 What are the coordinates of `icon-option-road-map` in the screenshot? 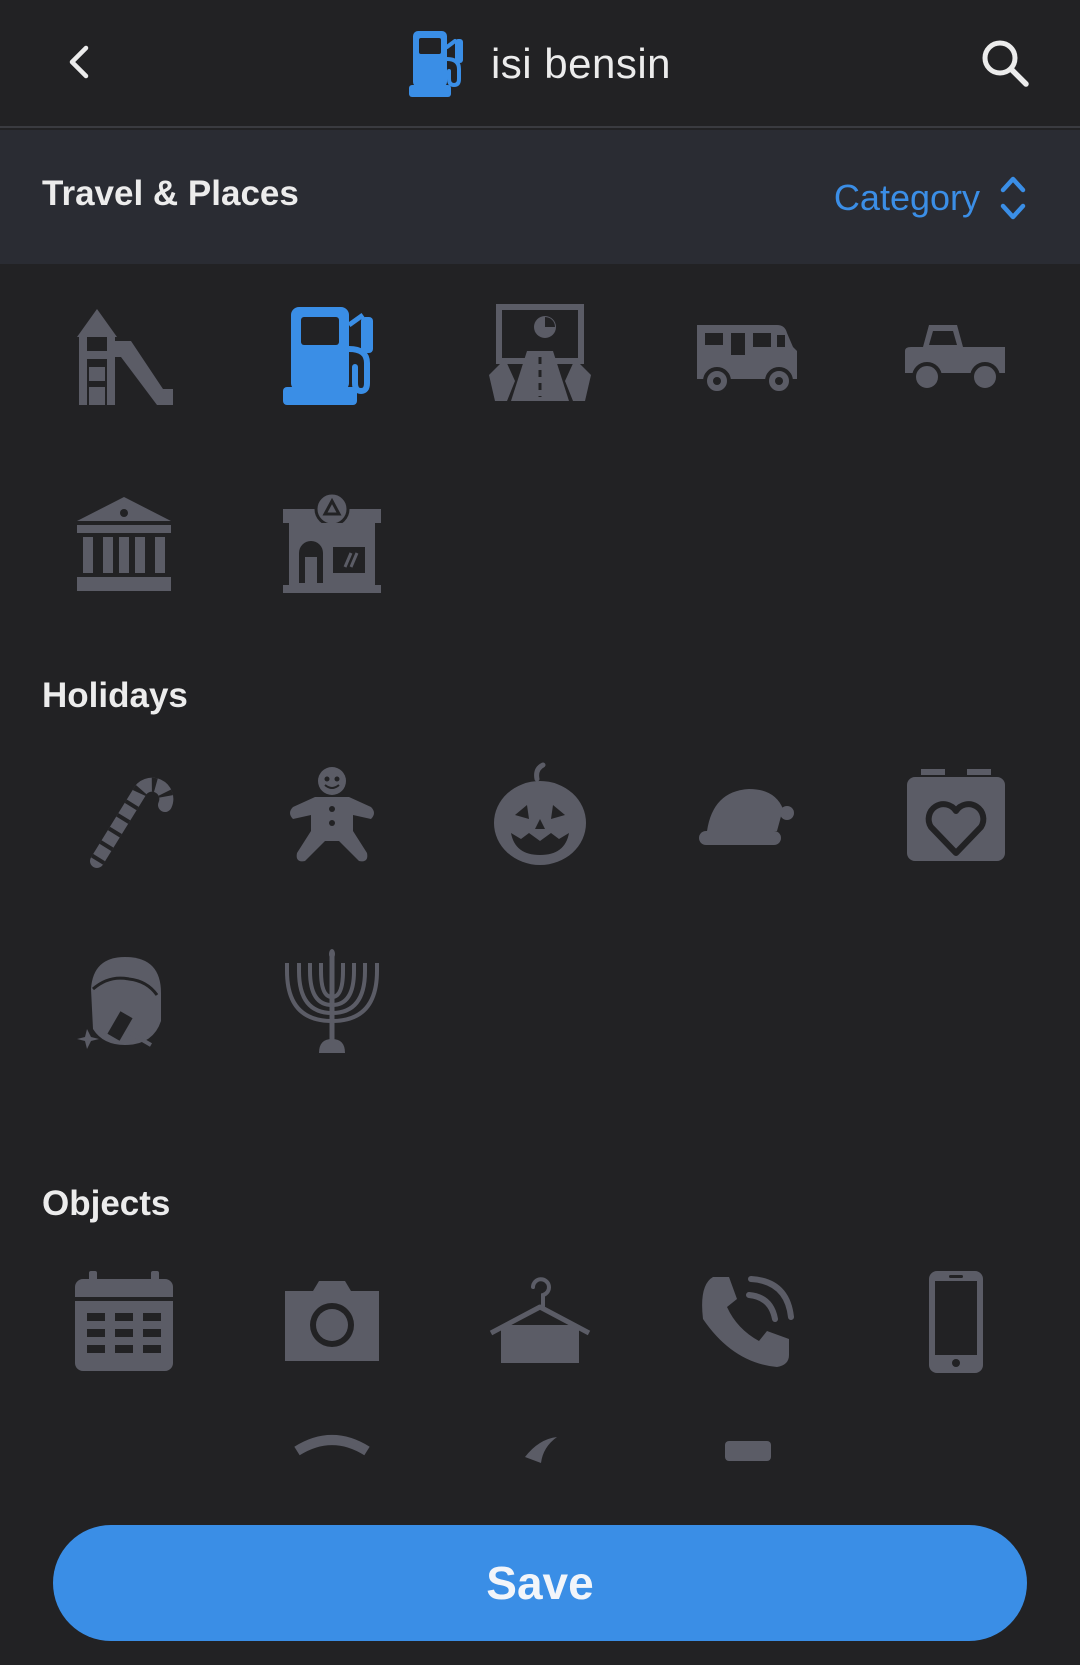 It's located at (540, 356).